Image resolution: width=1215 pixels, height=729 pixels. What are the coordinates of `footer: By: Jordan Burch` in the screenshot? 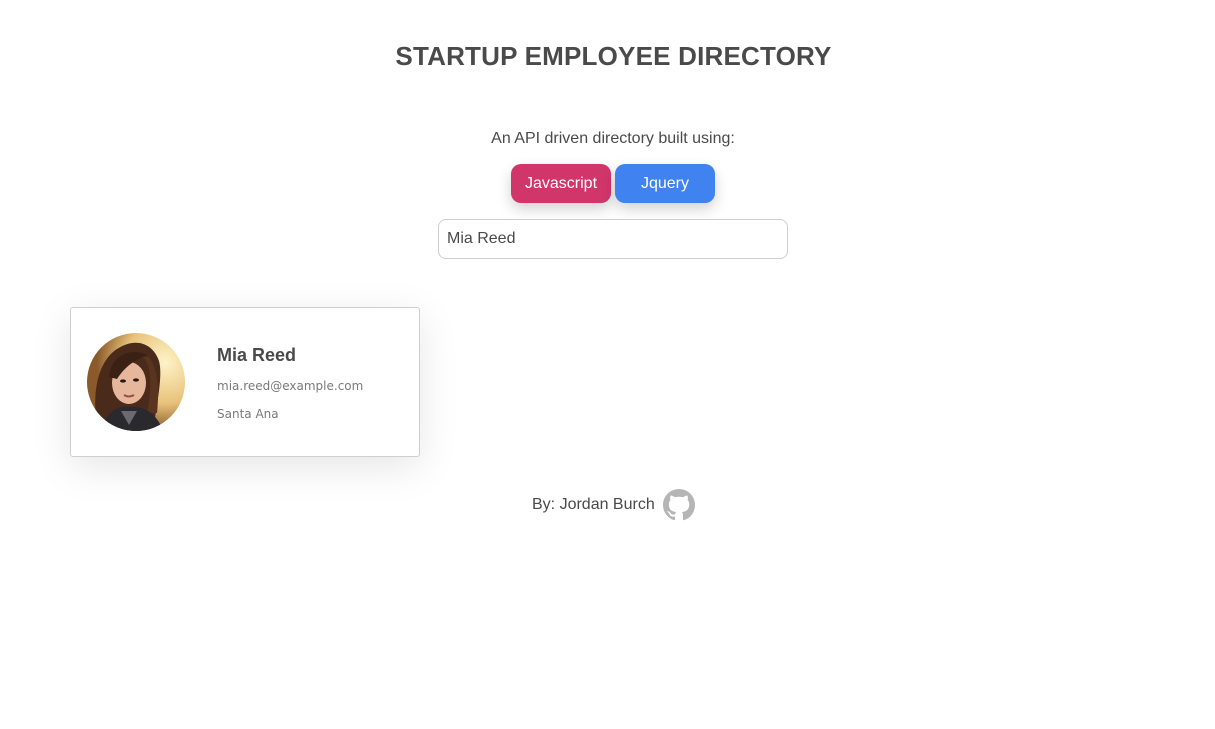 It's located at (613, 505).